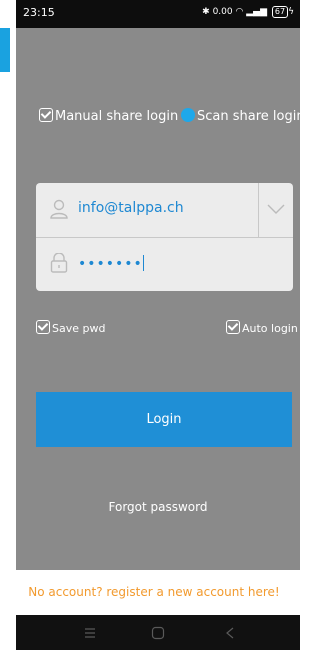  What do you see at coordinates (158, 14) in the screenshot?
I see `status-bar: 23:15 ✱ 0.00 ◠ ▂▄▆ 67 ϟ` at bounding box center [158, 14].